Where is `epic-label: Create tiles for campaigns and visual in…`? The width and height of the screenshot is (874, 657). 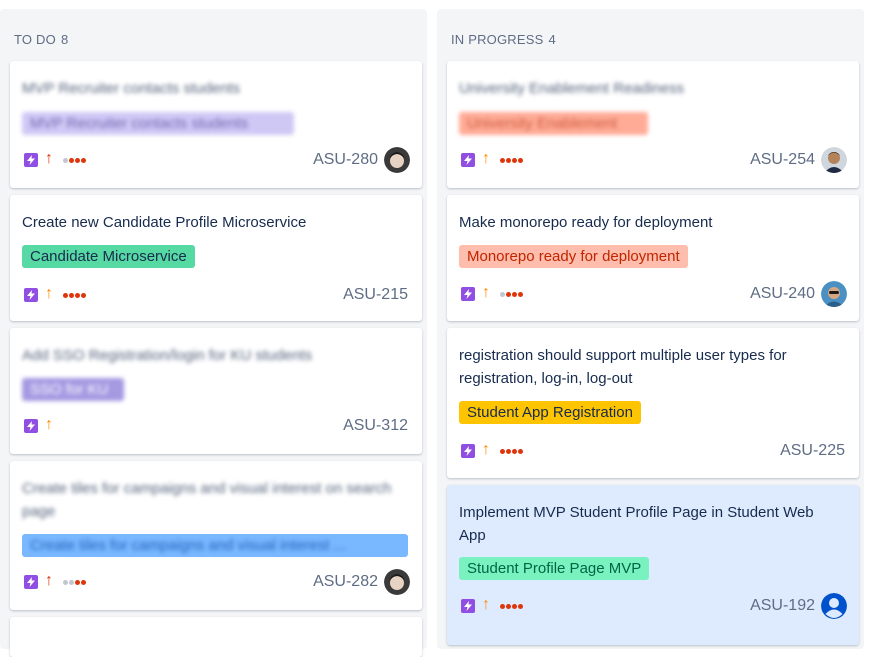 epic-label: Create tiles for campaigns and visual in… is located at coordinates (215, 545).